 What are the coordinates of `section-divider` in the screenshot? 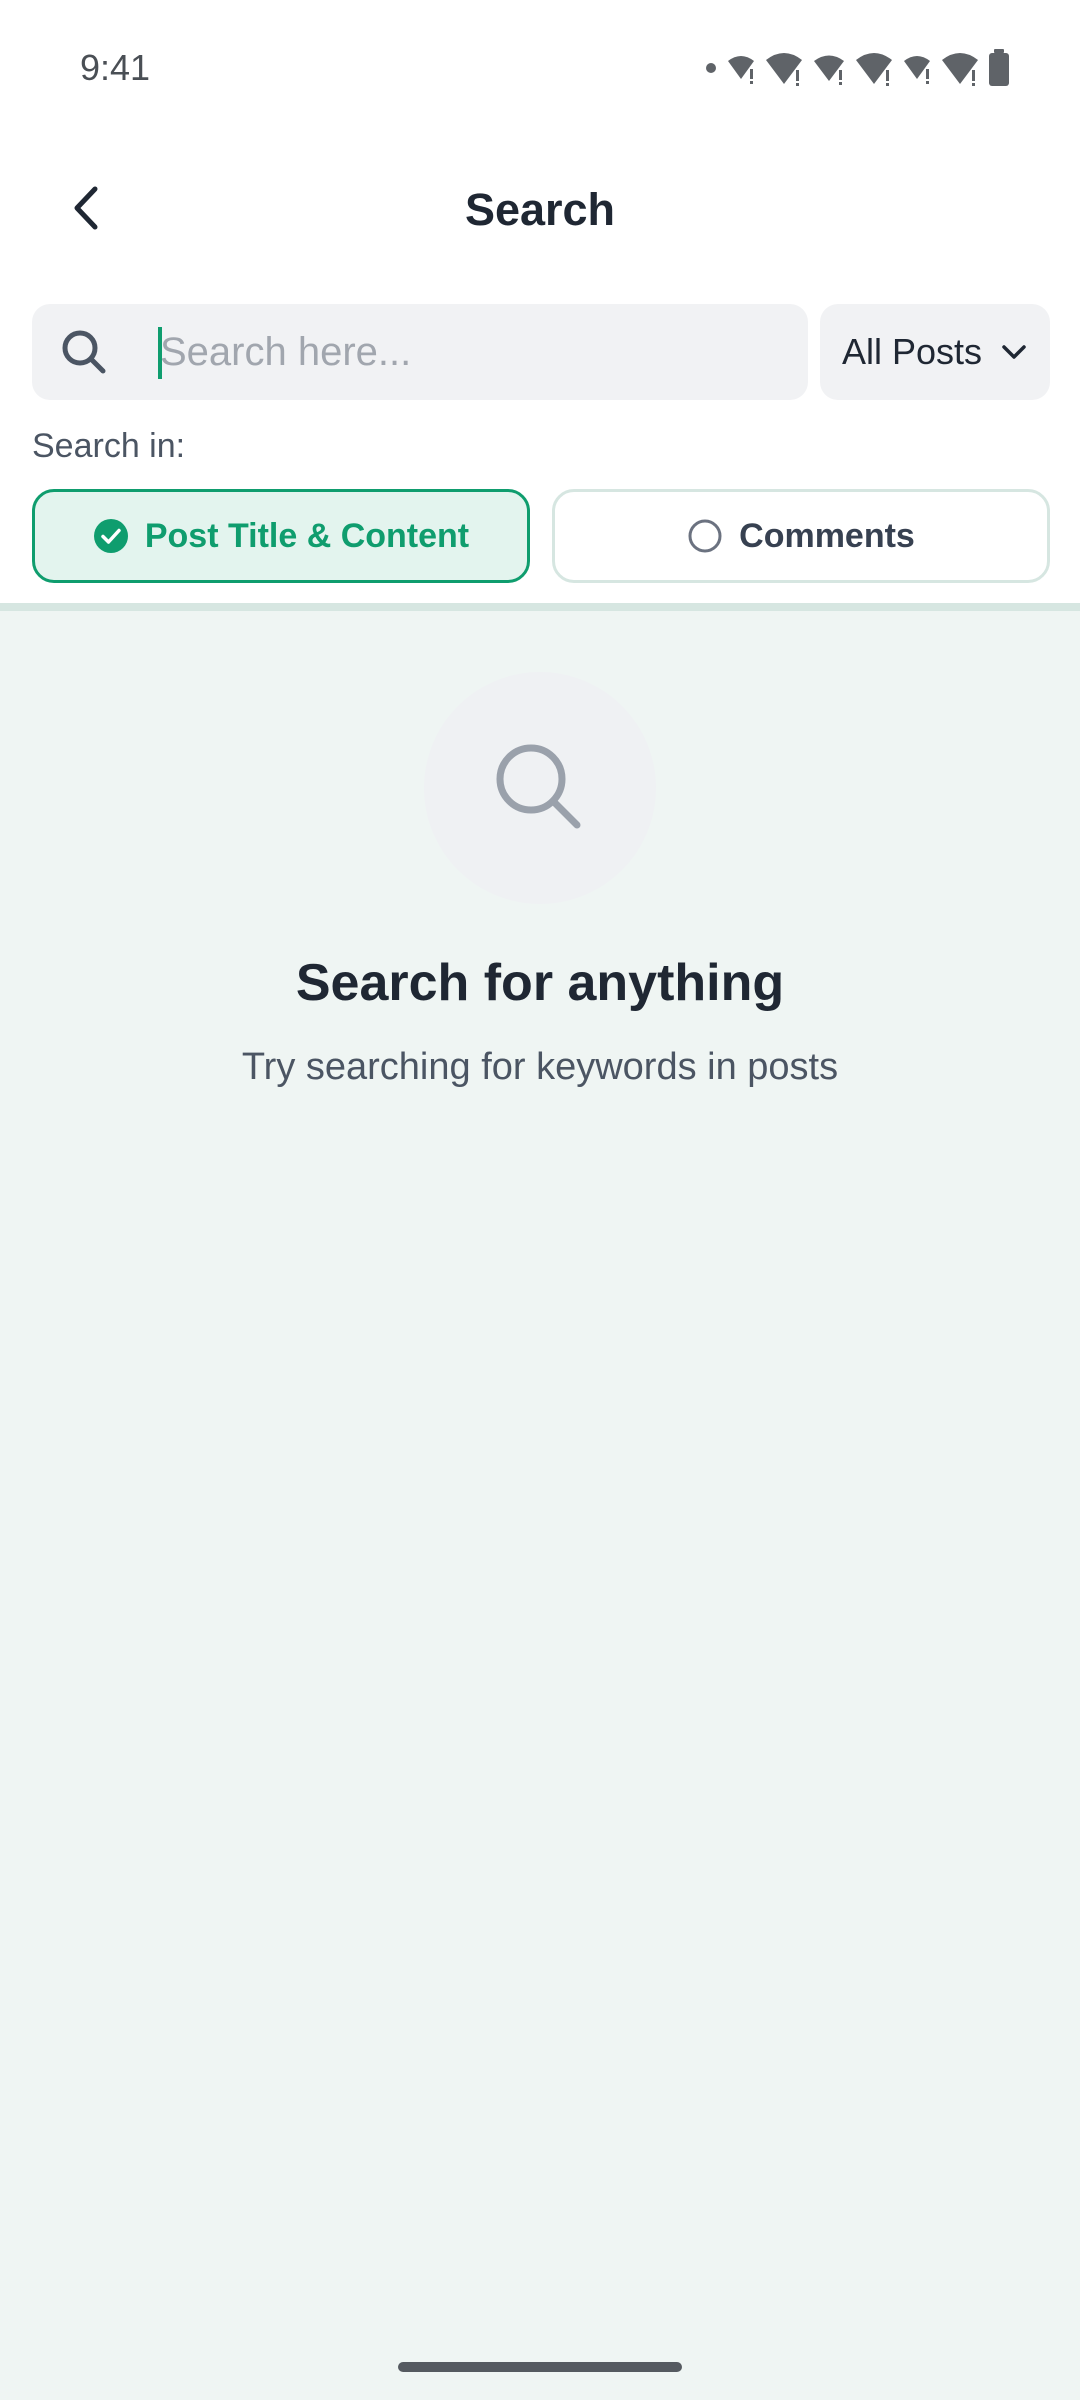 It's located at (540, 607).